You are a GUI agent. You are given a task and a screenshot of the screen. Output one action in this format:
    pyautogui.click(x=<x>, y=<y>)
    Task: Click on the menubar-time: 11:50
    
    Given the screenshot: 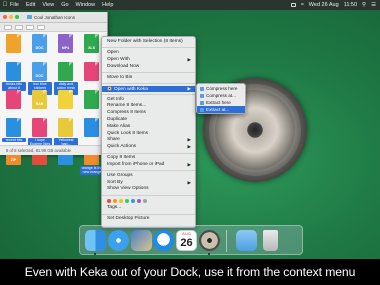 What is the action you would take?
    pyautogui.click(x=350, y=5)
    